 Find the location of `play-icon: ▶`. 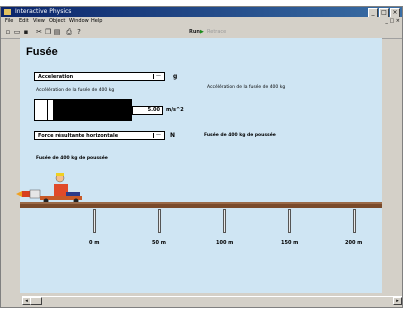

play-icon: ▶ is located at coordinates (201, 32).